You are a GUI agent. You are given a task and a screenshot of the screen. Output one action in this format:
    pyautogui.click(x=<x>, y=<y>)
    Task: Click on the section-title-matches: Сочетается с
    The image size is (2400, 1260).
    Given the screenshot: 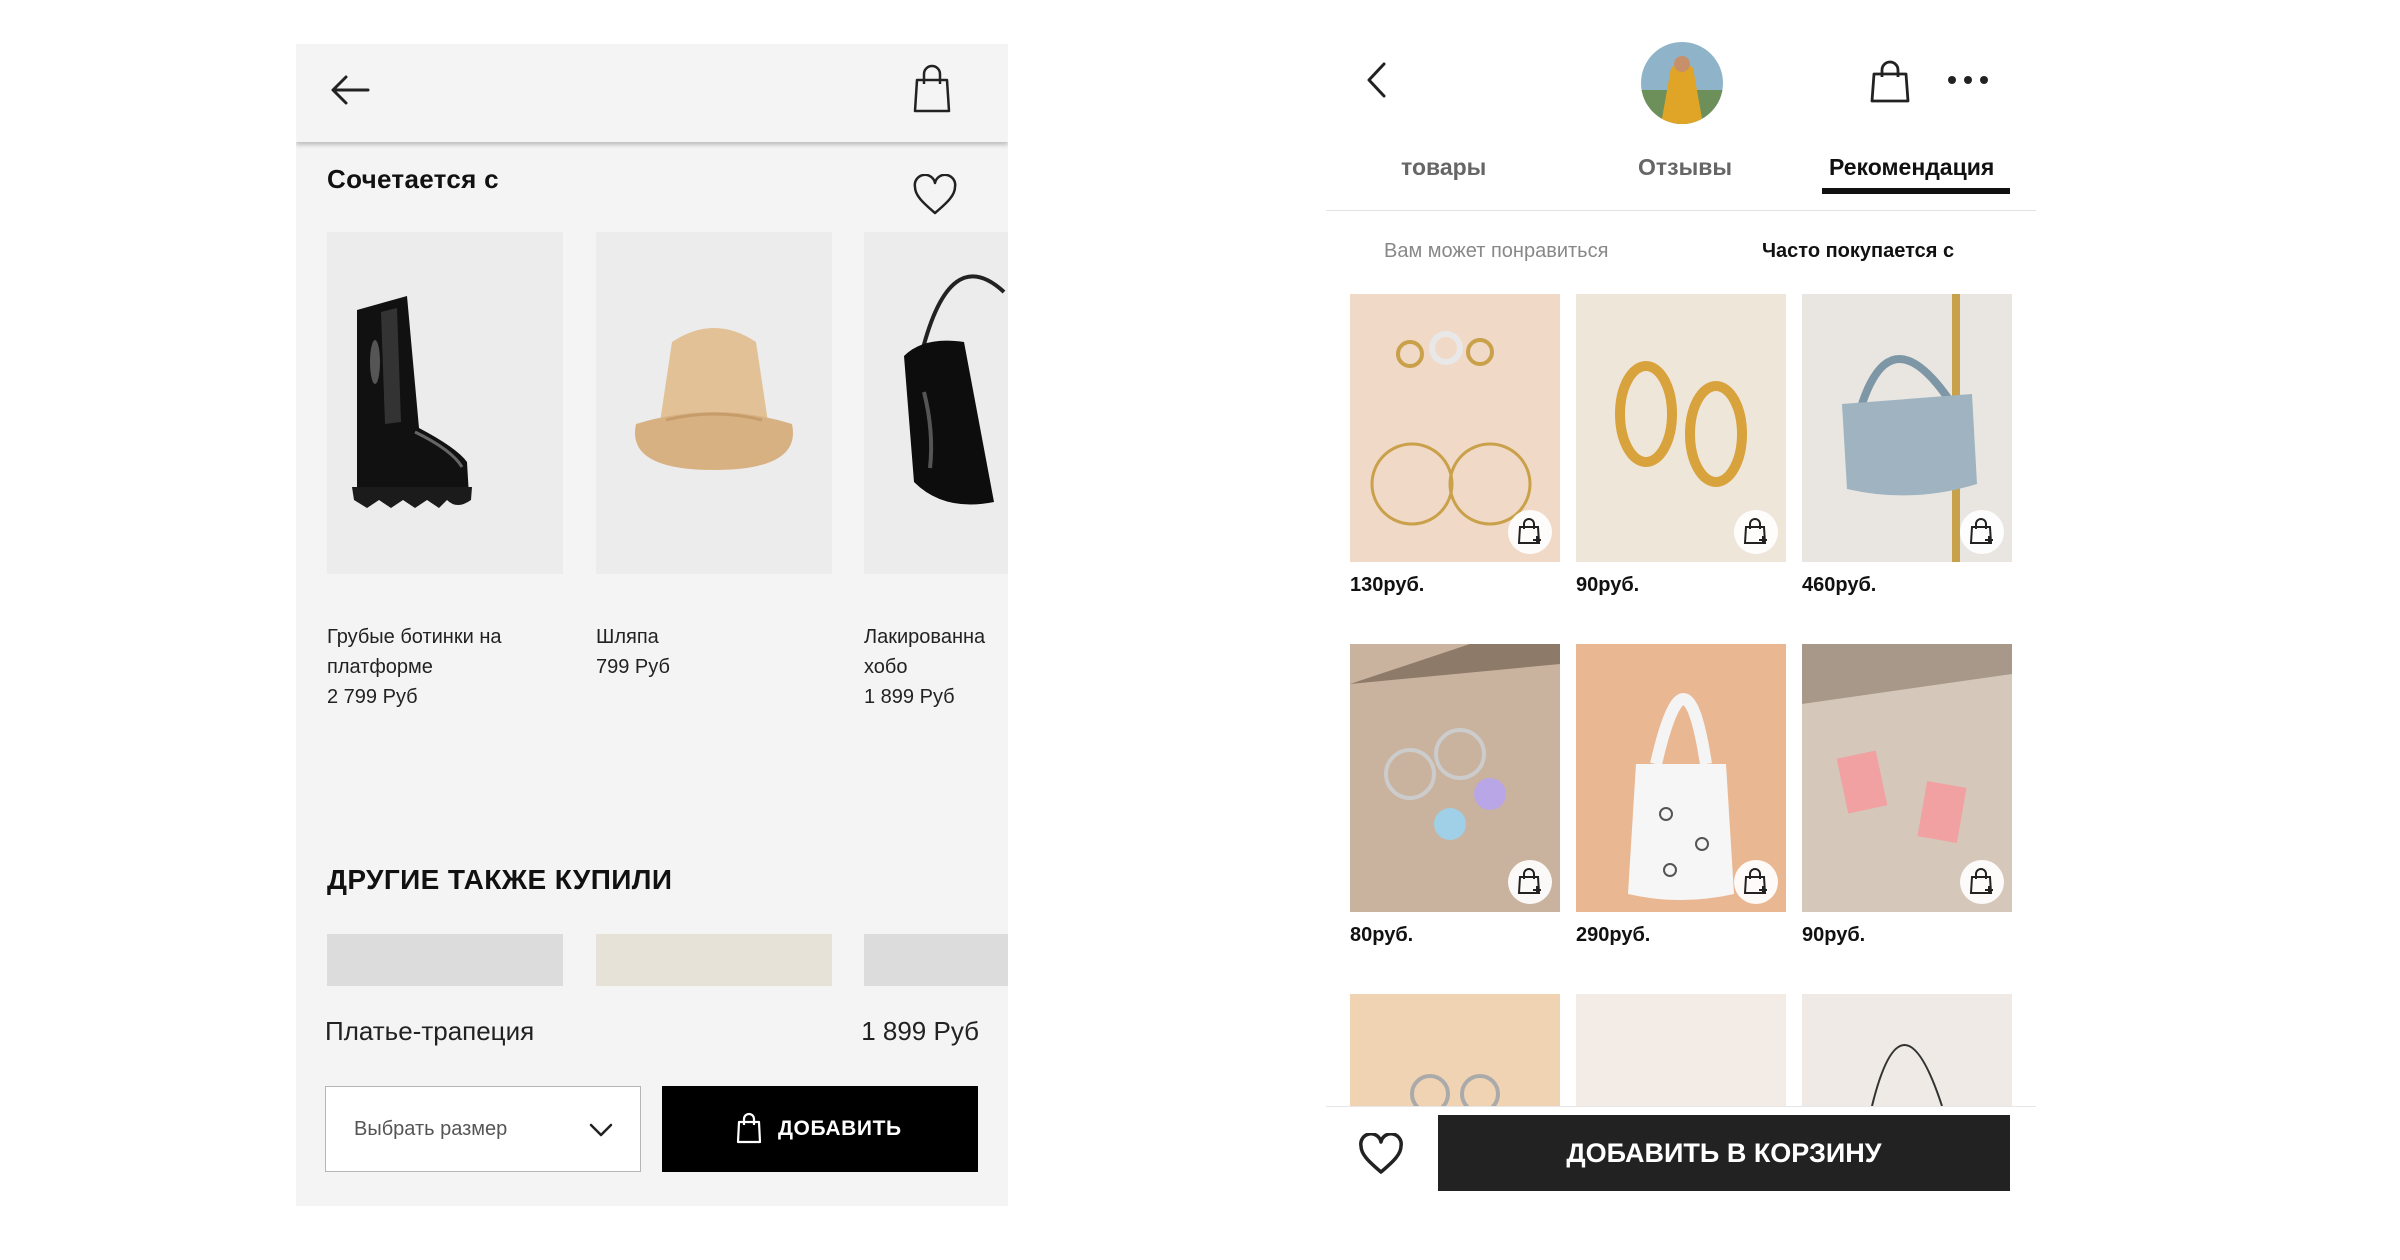 What is the action you would take?
    pyautogui.click(x=413, y=179)
    